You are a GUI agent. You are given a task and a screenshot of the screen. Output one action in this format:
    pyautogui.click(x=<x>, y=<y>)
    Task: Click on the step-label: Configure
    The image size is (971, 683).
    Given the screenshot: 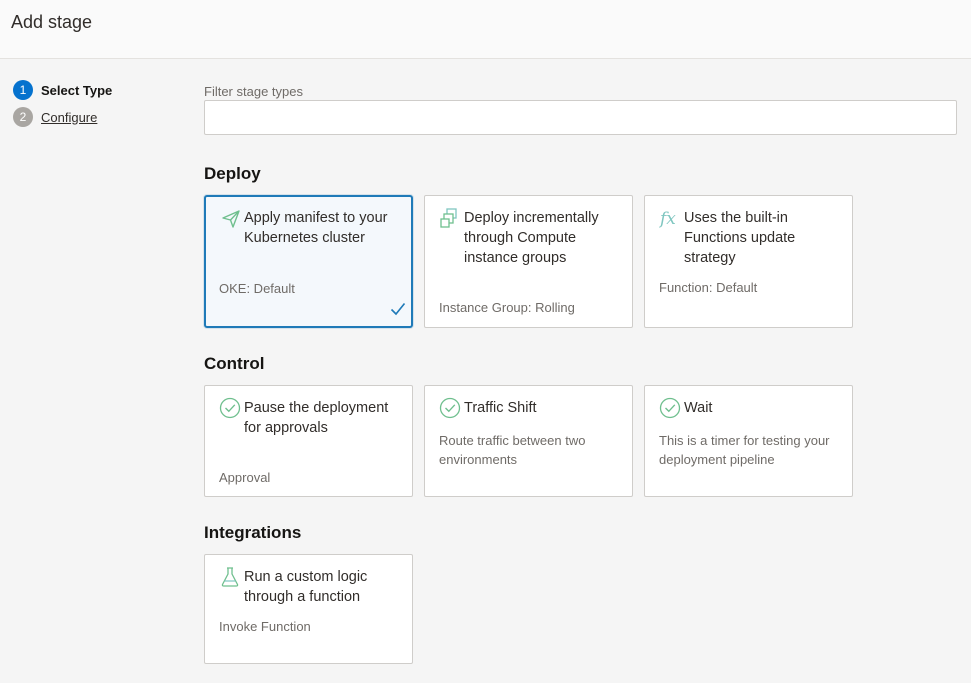 What is the action you would take?
    pyautogui.click(x=69, y=117)
    